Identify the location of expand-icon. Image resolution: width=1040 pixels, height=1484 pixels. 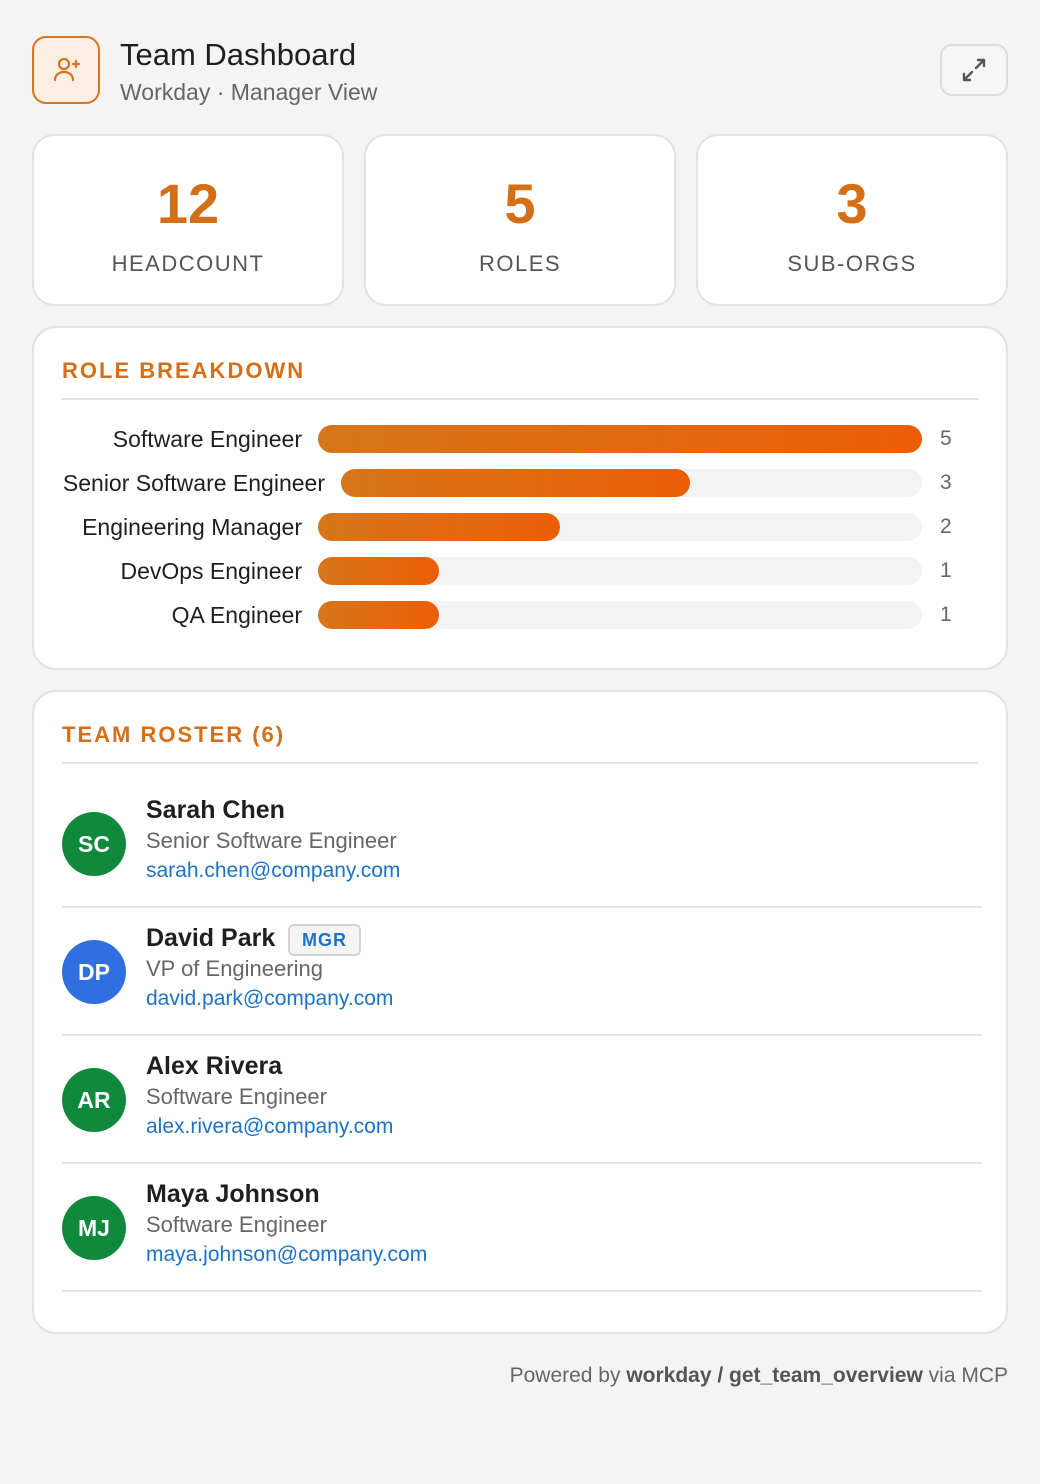
(974, 70).